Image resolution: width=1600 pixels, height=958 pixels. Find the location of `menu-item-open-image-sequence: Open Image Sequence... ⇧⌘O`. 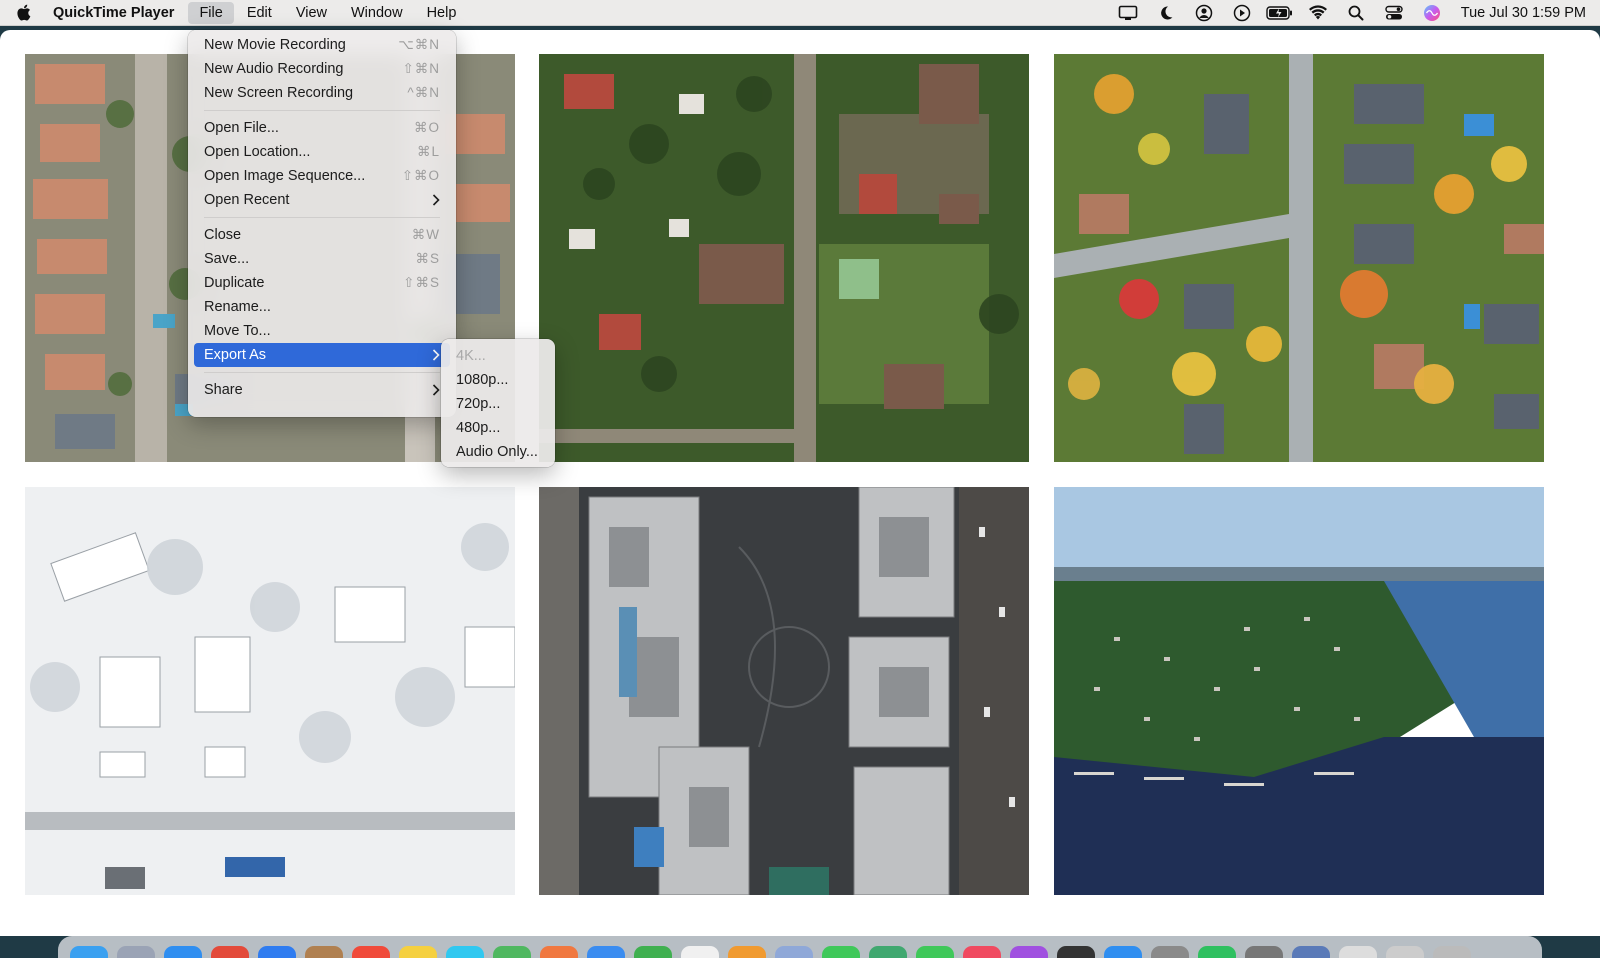

menu-item-open-image-sequence: Open Image Sequence... ⇧⌘O is located at coordinates (322, 176).